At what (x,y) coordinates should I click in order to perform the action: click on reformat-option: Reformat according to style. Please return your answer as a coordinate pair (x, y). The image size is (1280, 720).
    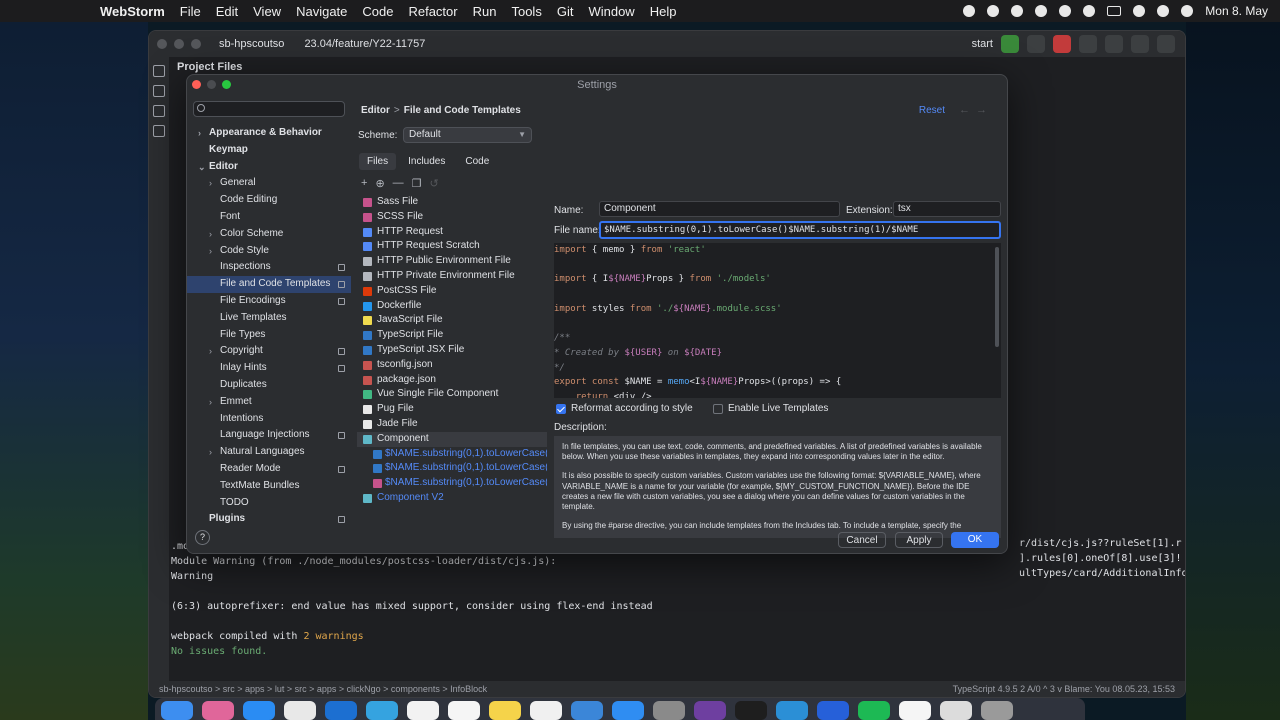
    Looking at the image, I should click on (624, 408).